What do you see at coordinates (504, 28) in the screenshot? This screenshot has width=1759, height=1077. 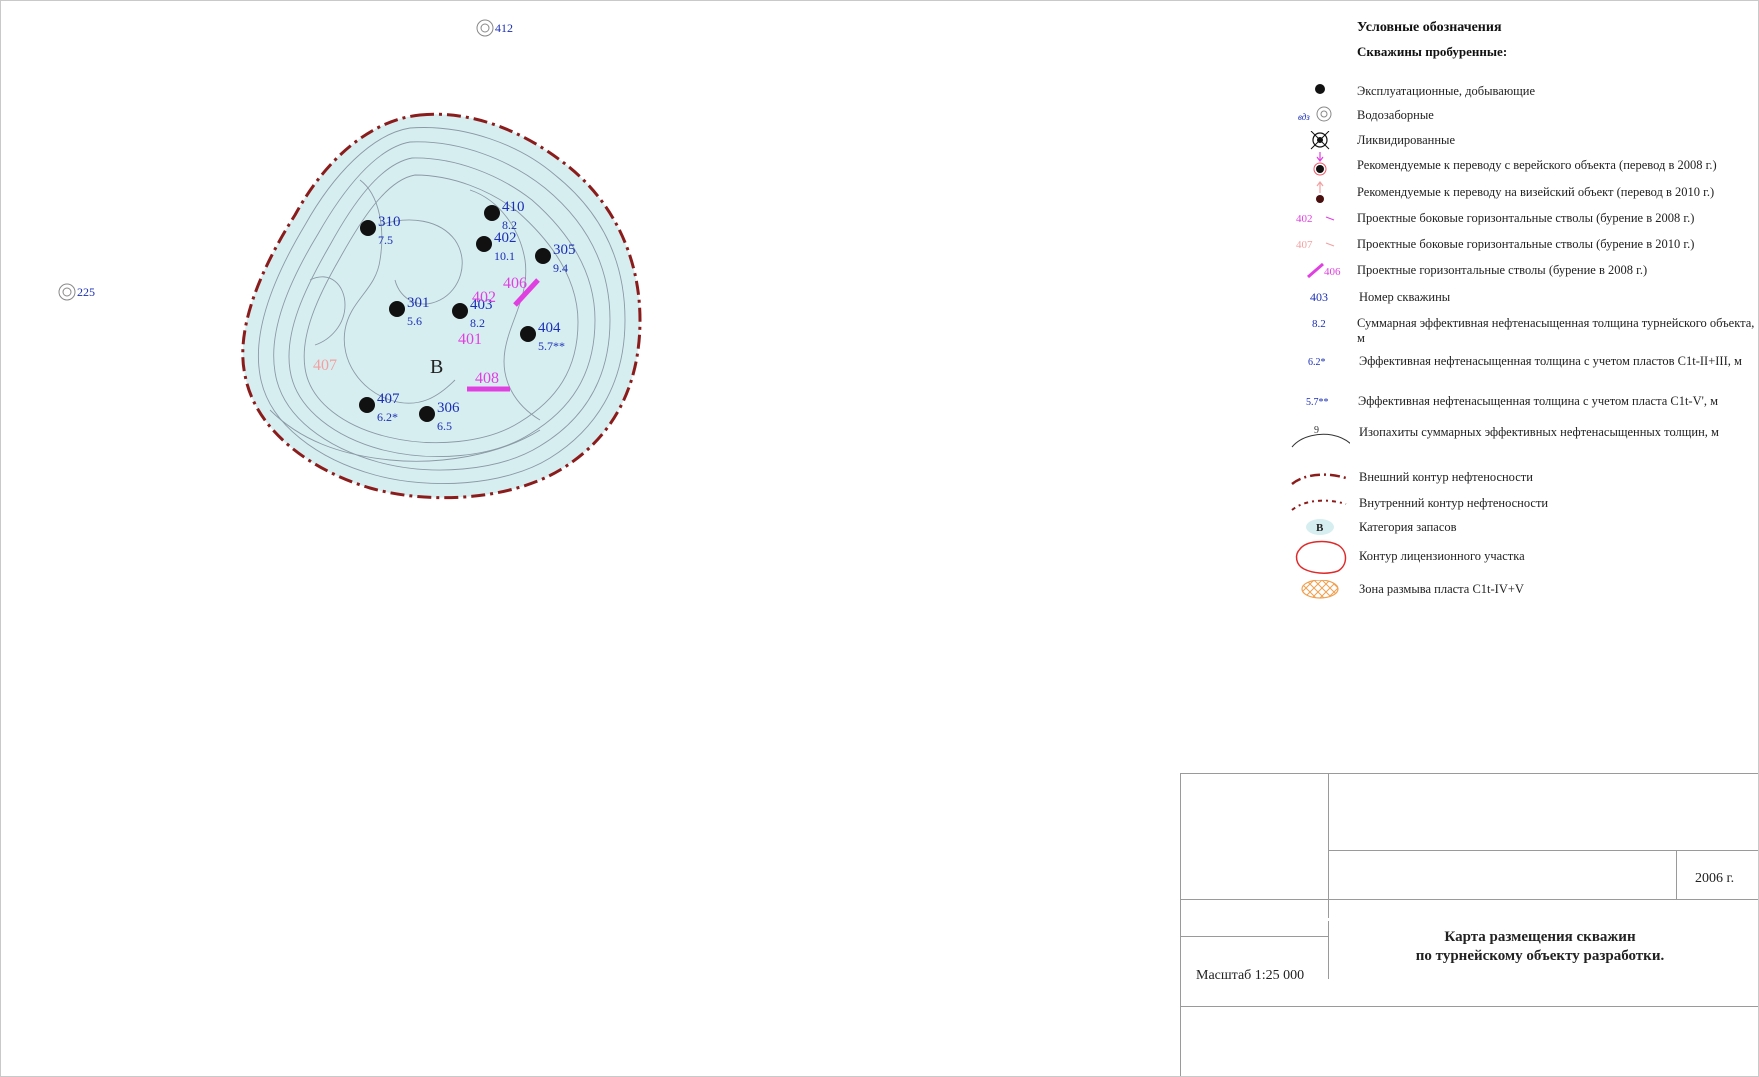 I see `water-well-label: 412` at bounding box center [504, 28].